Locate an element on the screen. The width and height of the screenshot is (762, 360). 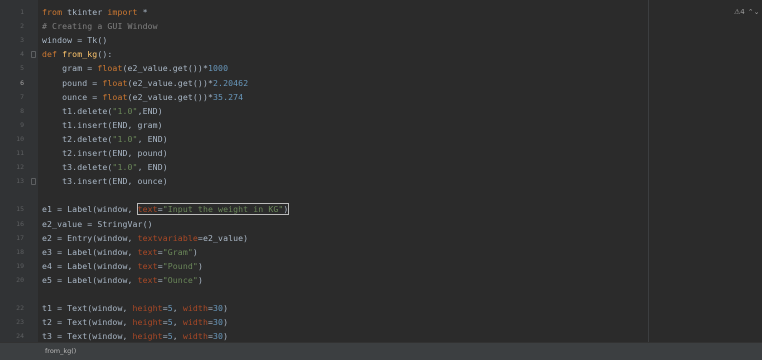
selection-highlight: text="Input the weight in KG") is located at coordinates (213, 209).